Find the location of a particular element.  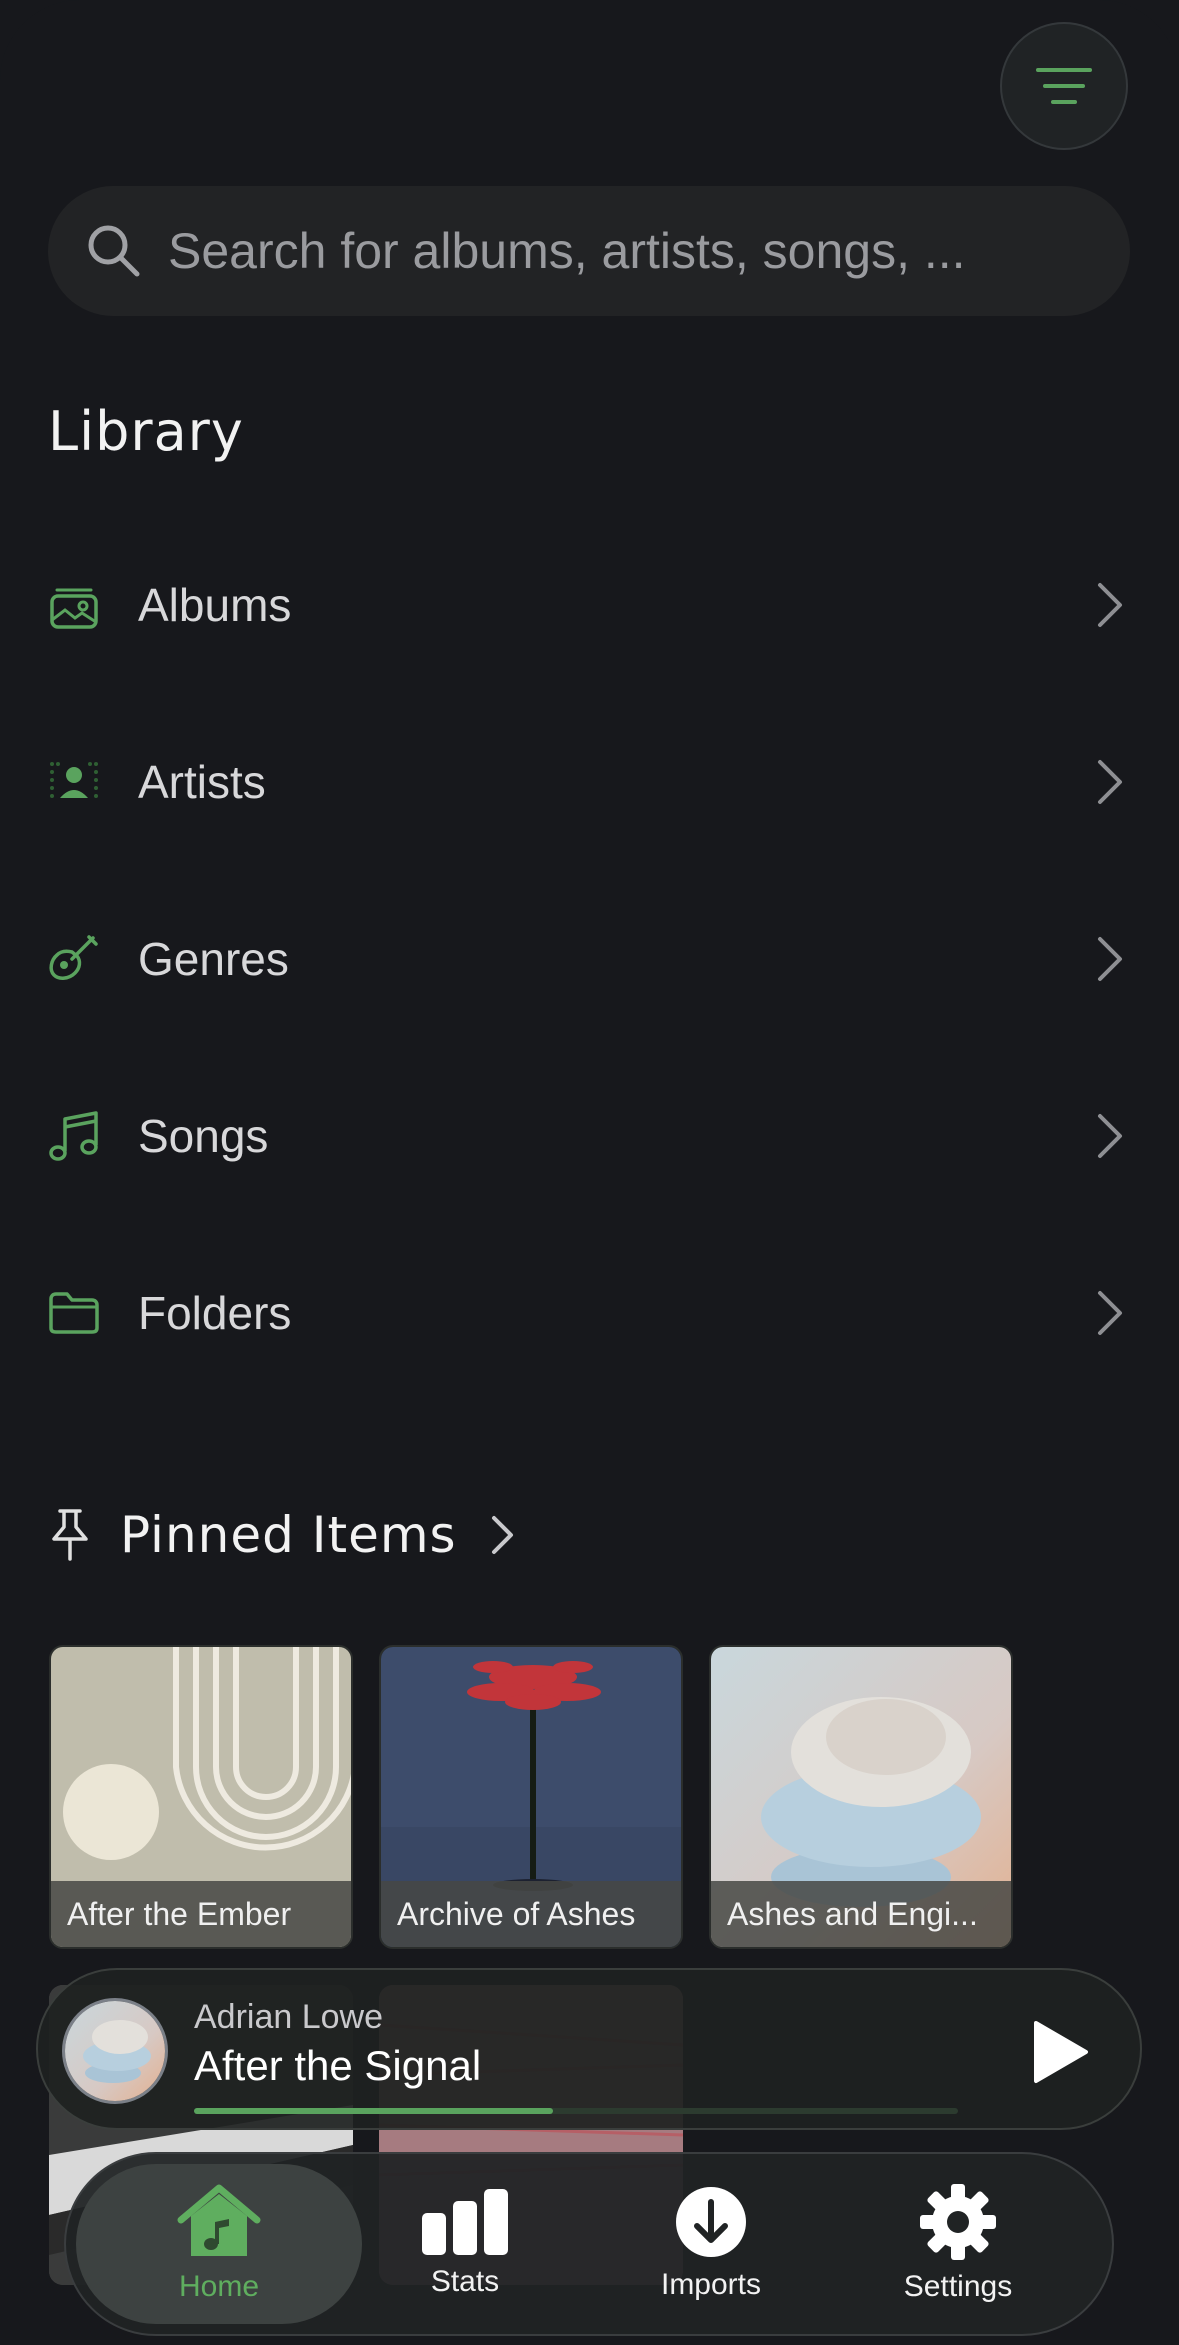

pinned-items-header: Pinned Items is located at coordinates (281, 1535).